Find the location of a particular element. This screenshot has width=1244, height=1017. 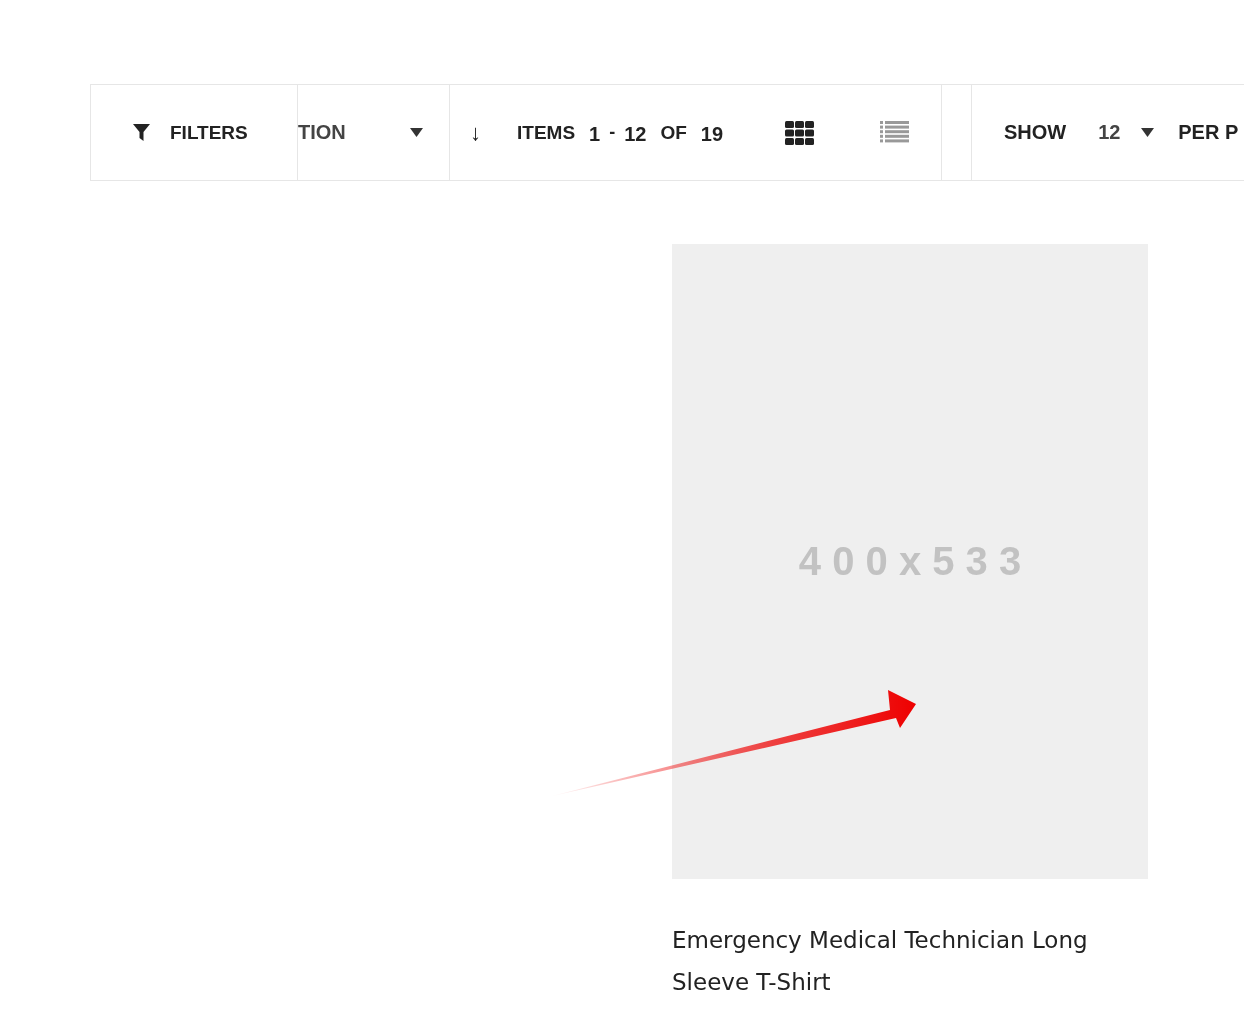

items-label: ITEMS is located at coordinates (546, 132).